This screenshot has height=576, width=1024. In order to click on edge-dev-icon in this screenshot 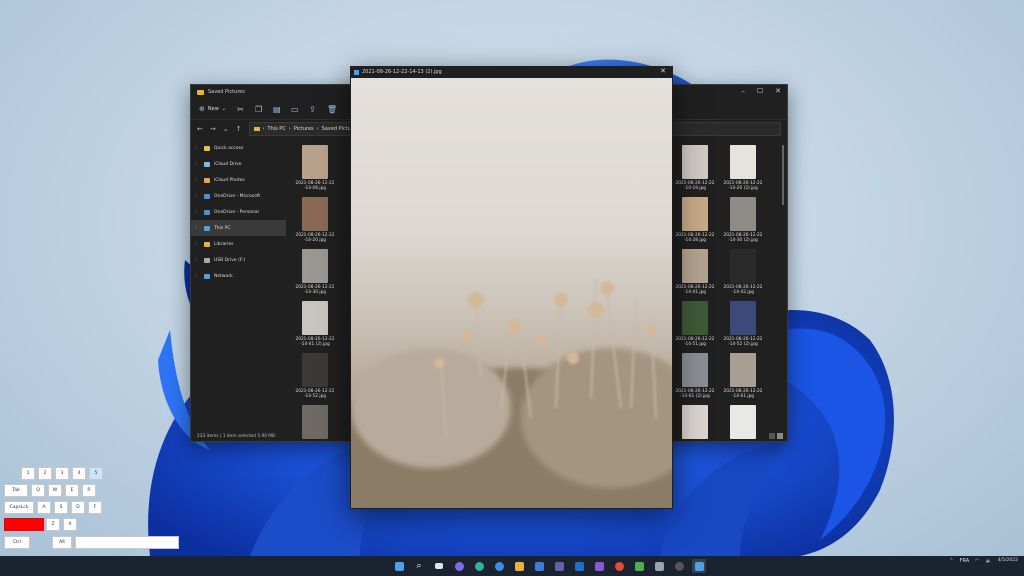, I will do `click(499, 566)`.